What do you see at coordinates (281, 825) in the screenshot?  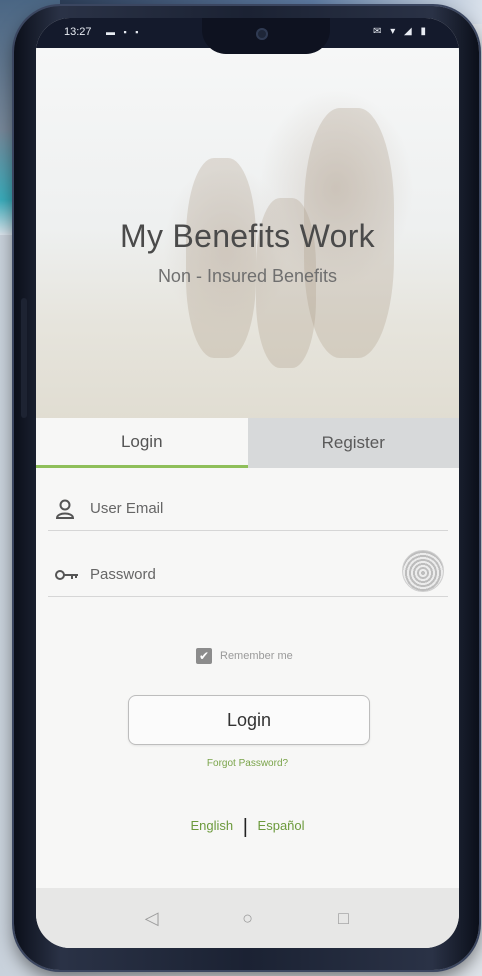 I see `language-spanish: Español` at bounding box center [281, 825].